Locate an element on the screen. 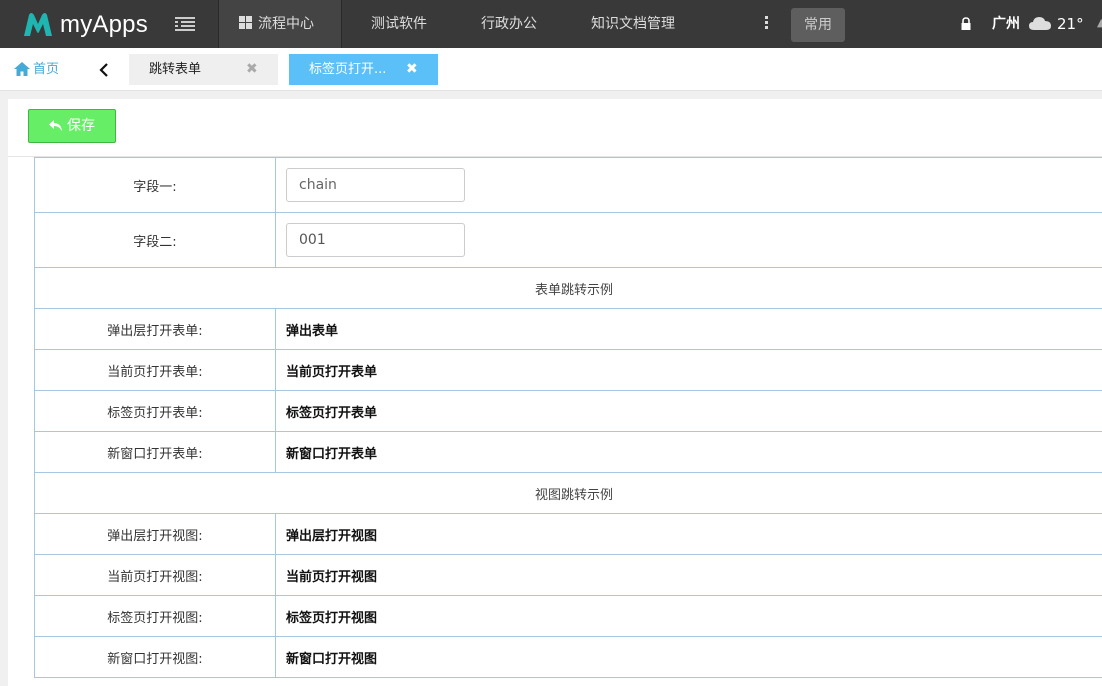 The image size is (1102, 686). table-row: 弹出层打开视图 is located at coordinates (568, 534).